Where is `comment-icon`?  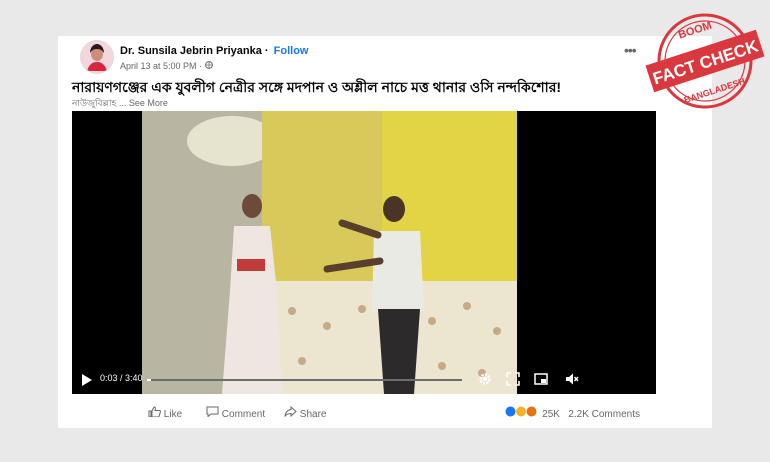 comment-icon is located at coordinates (212, 412).